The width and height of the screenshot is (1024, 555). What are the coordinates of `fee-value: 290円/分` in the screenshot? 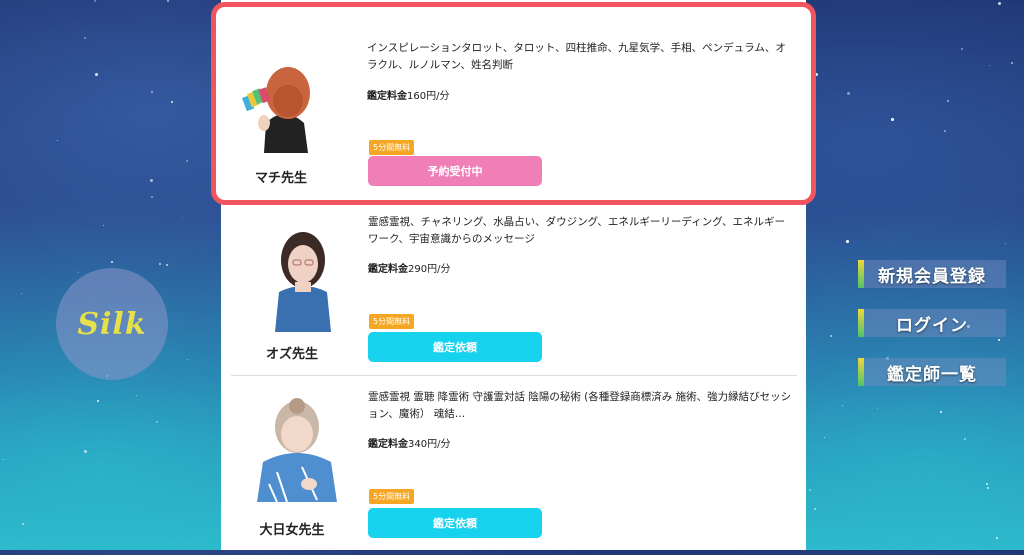 It's located at (429, 269).